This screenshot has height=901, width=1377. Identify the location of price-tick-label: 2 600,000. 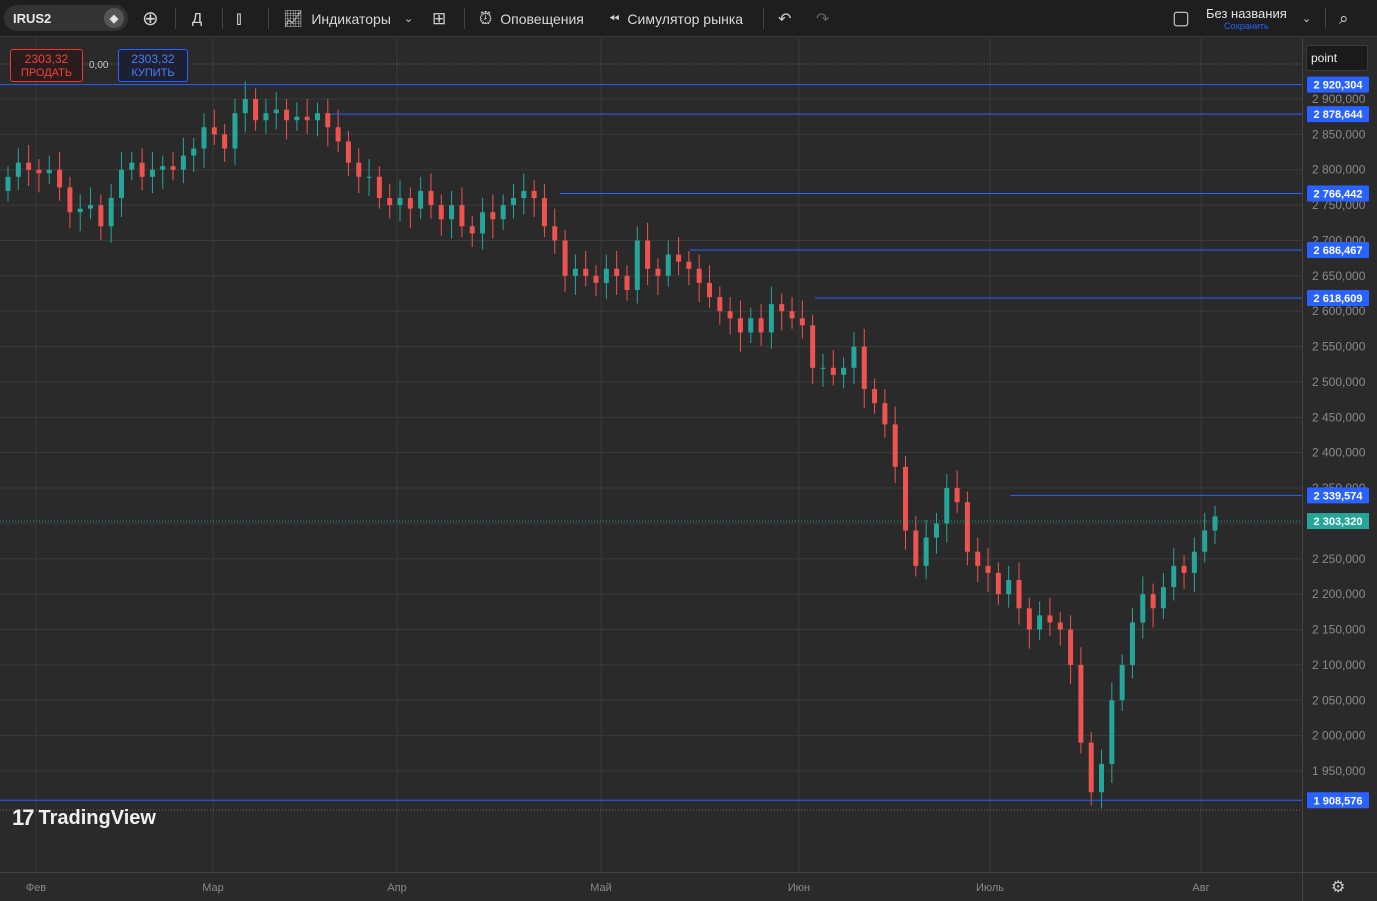
(1339, 311).